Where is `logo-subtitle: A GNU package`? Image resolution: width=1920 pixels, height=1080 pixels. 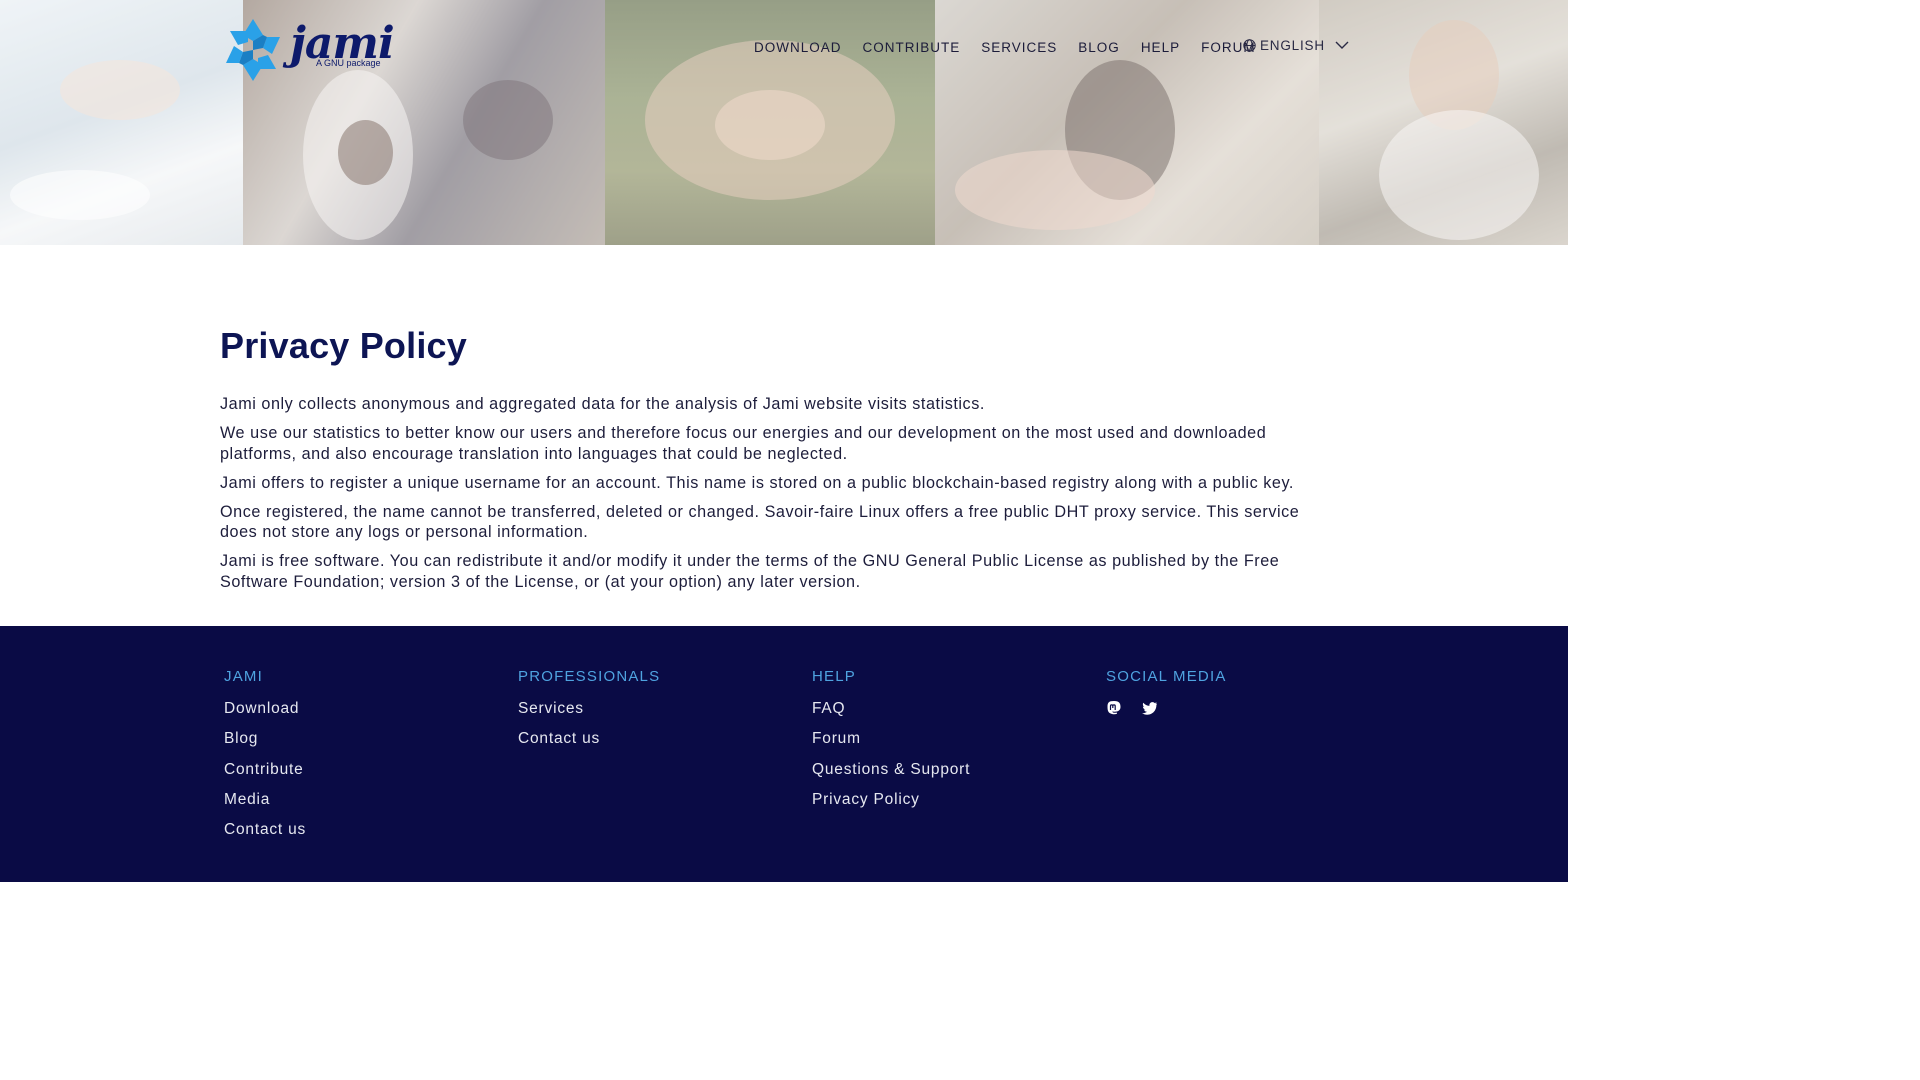 logo-subtitle: A GNU package is located at coordinates (348, 63).